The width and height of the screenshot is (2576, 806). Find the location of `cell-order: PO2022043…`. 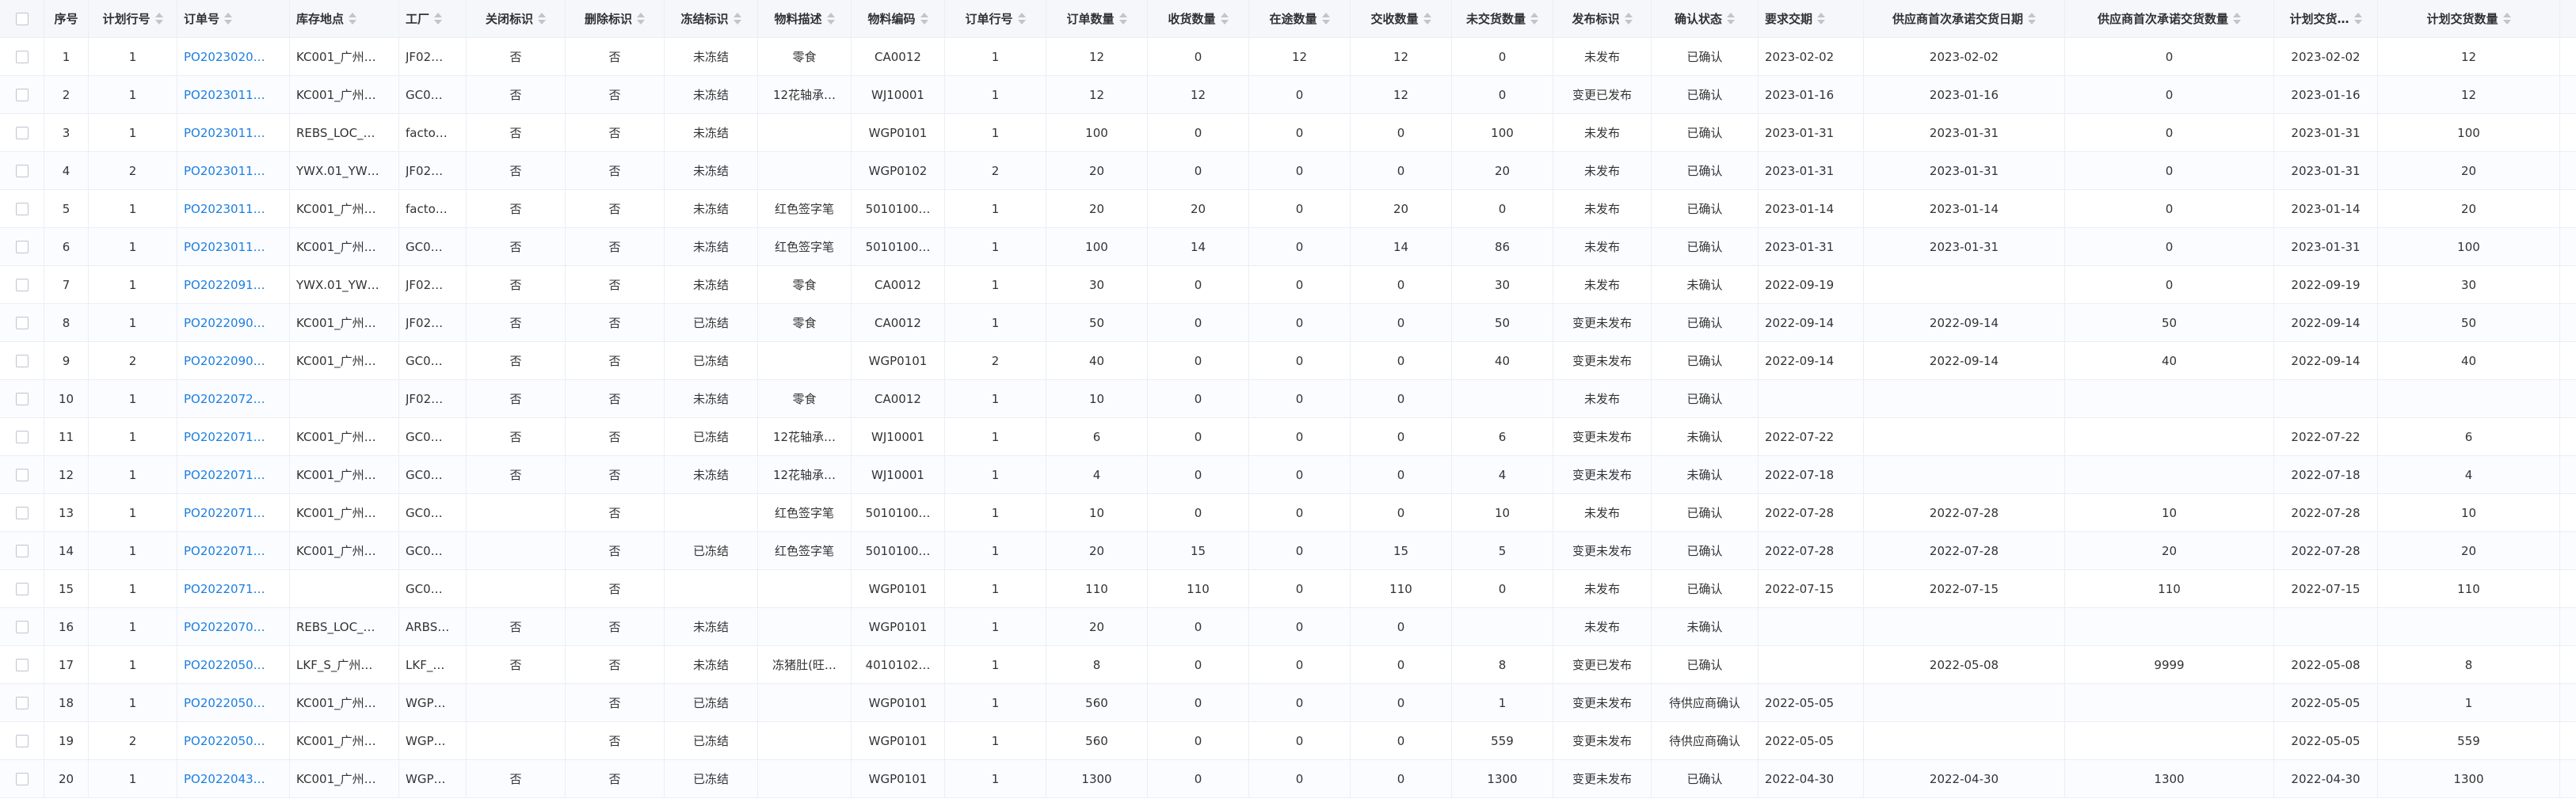

cell-order: PO2022043… is located at coordinates (234, 778).